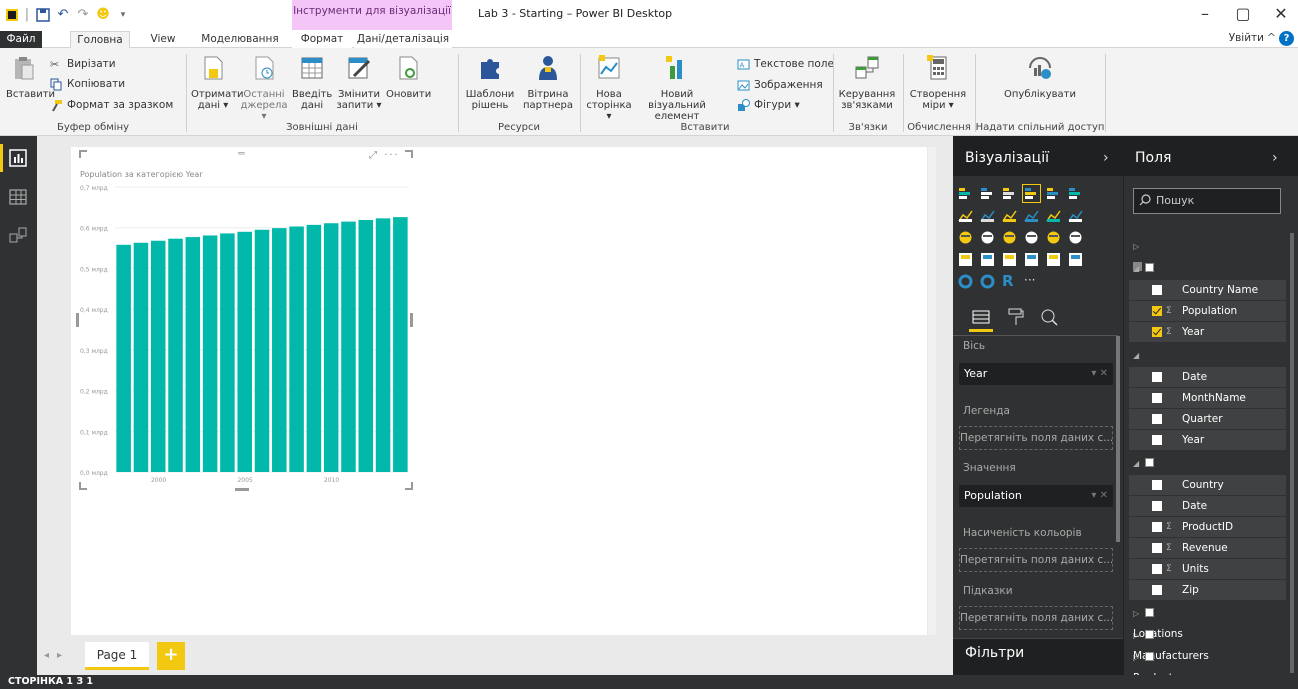 Image resolution: width=1298 pixels, height=689 pixels. I want to click on new-measure-button: Створення міри ▾, so click(938, 82).